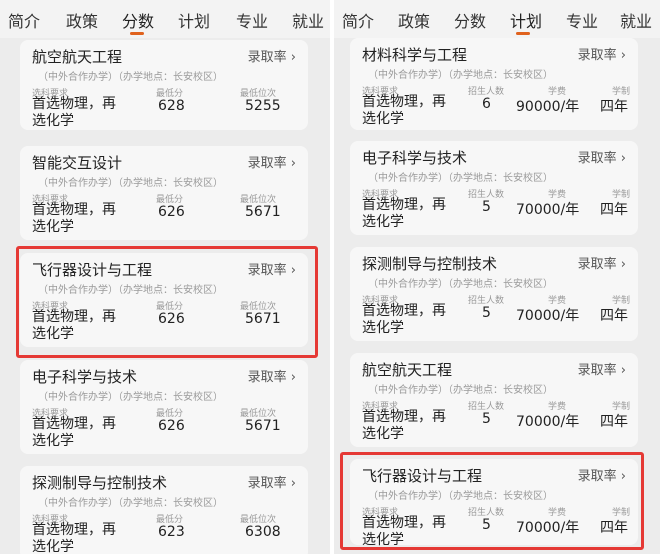 The width and height of the screenshot is (660, 554). Describe the element at coordinates (486, 104) in the screenshot. I see `enrollment-count: 6` at that location.